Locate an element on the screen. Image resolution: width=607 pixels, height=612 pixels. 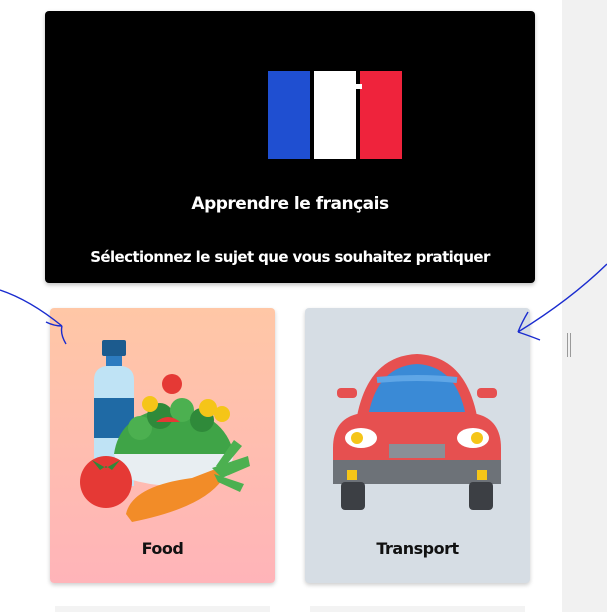
topic-card-food-label: Food is located at coordinates (162, 548).